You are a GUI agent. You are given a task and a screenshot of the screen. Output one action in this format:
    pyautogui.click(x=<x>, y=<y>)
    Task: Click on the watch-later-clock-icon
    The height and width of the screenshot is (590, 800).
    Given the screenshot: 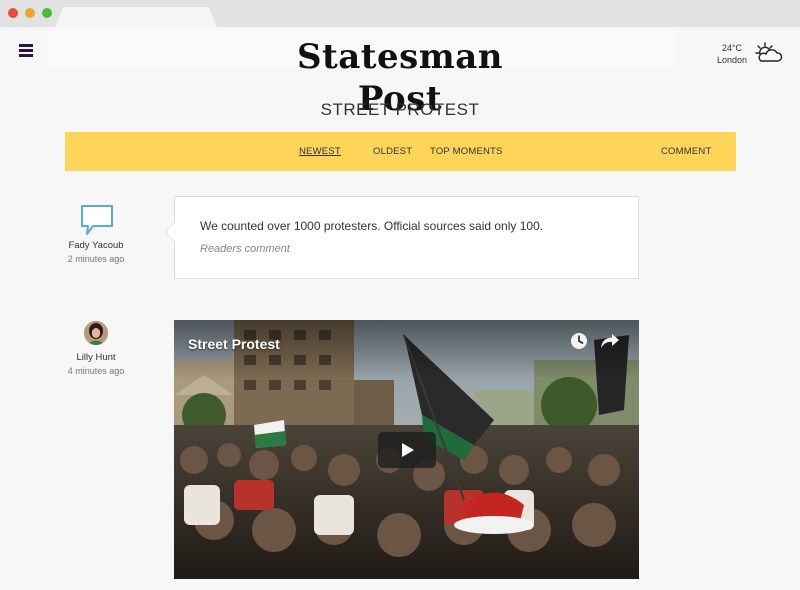 What is the action you would take?
    pyautogui.click(x=579, y=341)
    